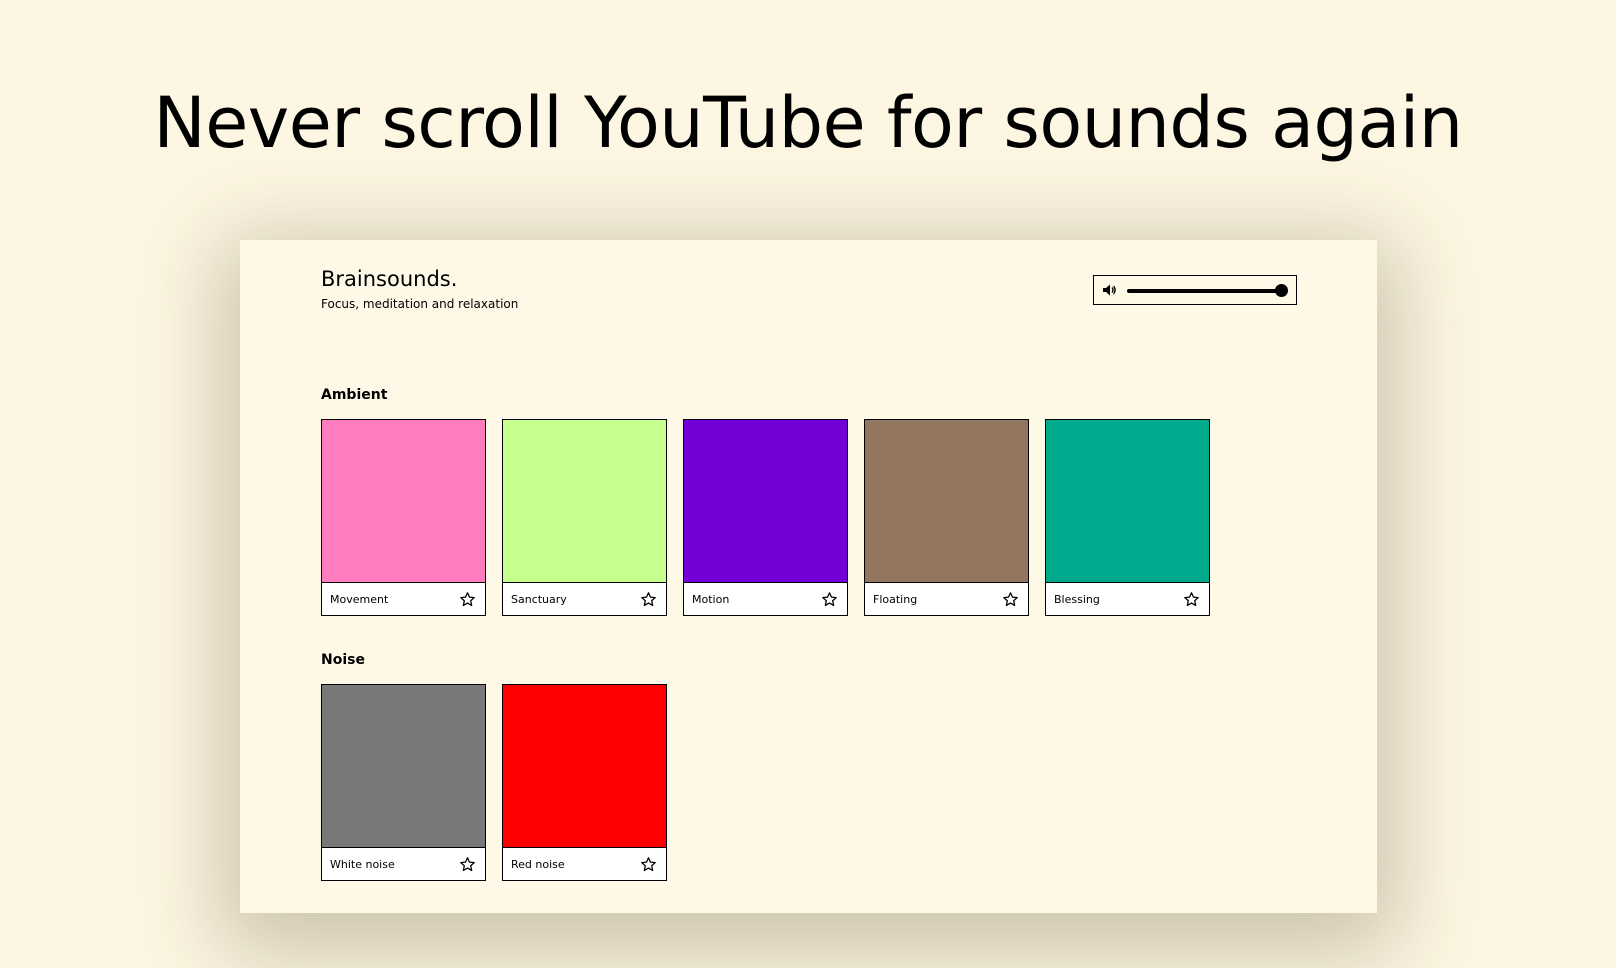  What do you see at coordinates (494, 782) in the screenshot?
I see `noise-sound-grid: White noise Red noise` at bounding box center [494, 782].